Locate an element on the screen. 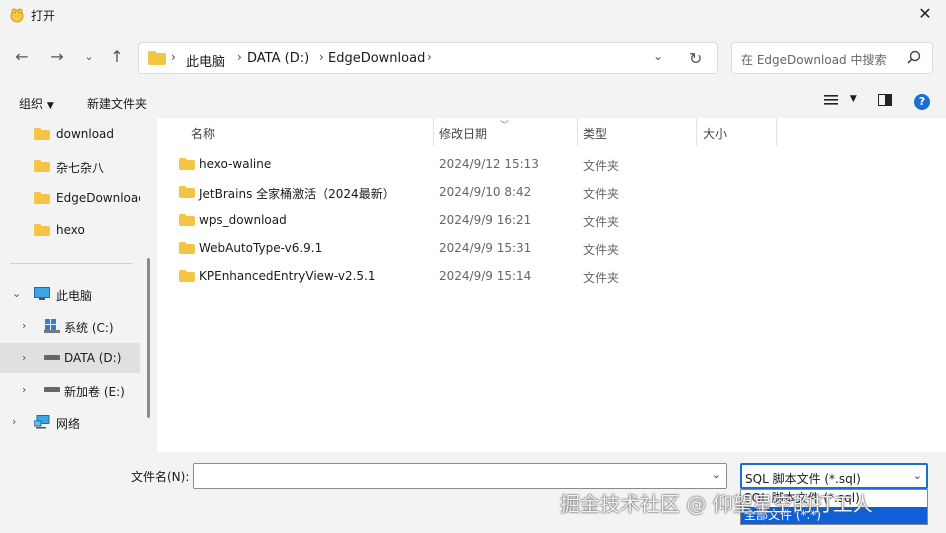 The image size is (946, 533). search-placeholder: 在 EdgeDownload 中搜索 is located at coordinates (814, 60).